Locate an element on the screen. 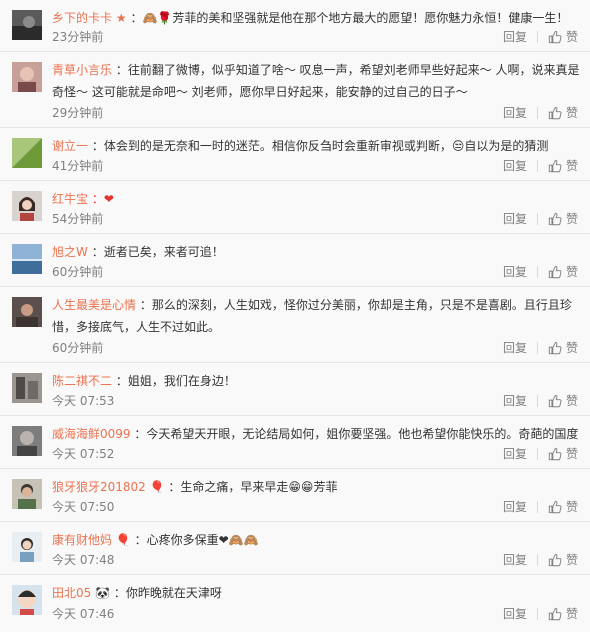  username-link: 青草小言乐 is located at coordinates (82, 70).